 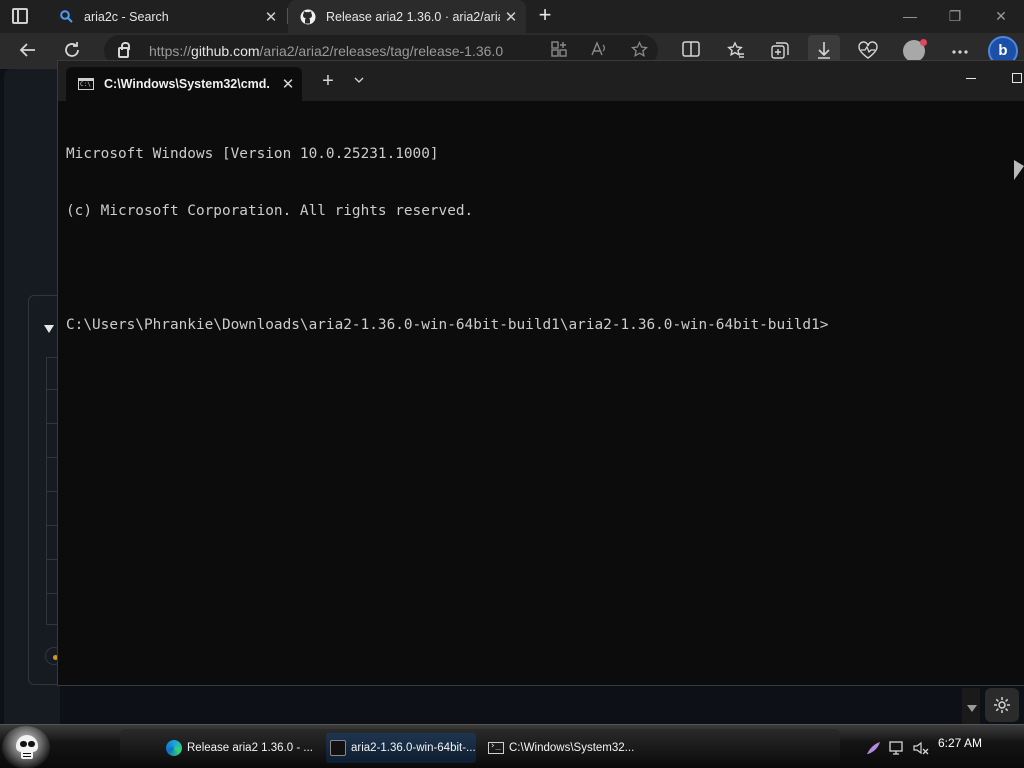 What do you see at coordinates (72, 51) in the screenshot?
I see `refresh-icon` at bounding box center [72, 51].